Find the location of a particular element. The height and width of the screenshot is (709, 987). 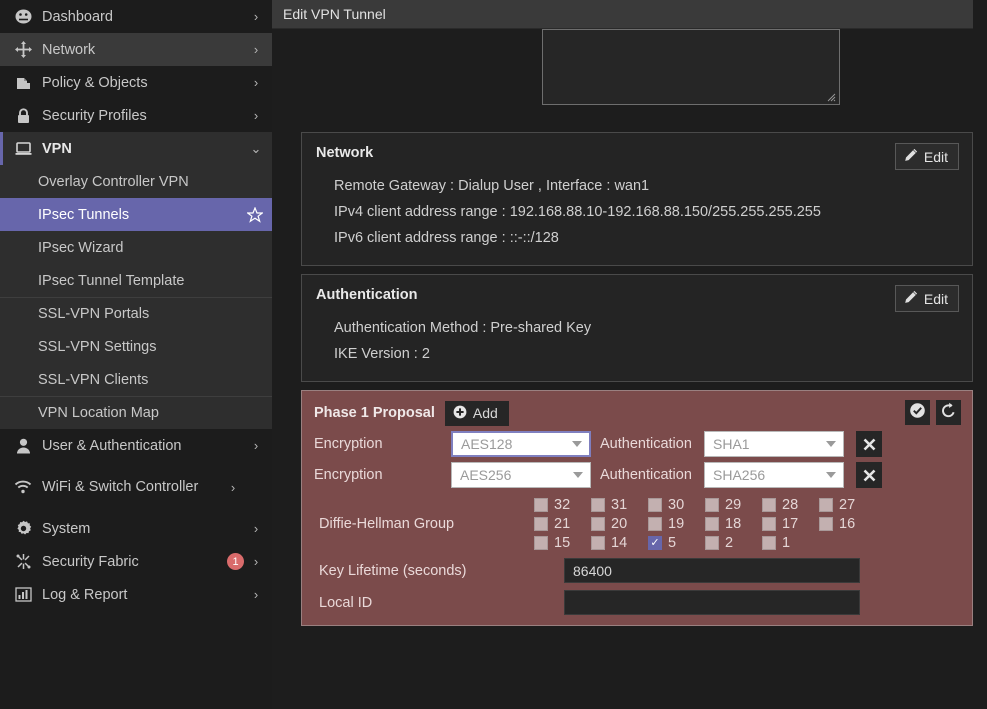

network-edit-button: Edit is located at coordinates (926, 156).